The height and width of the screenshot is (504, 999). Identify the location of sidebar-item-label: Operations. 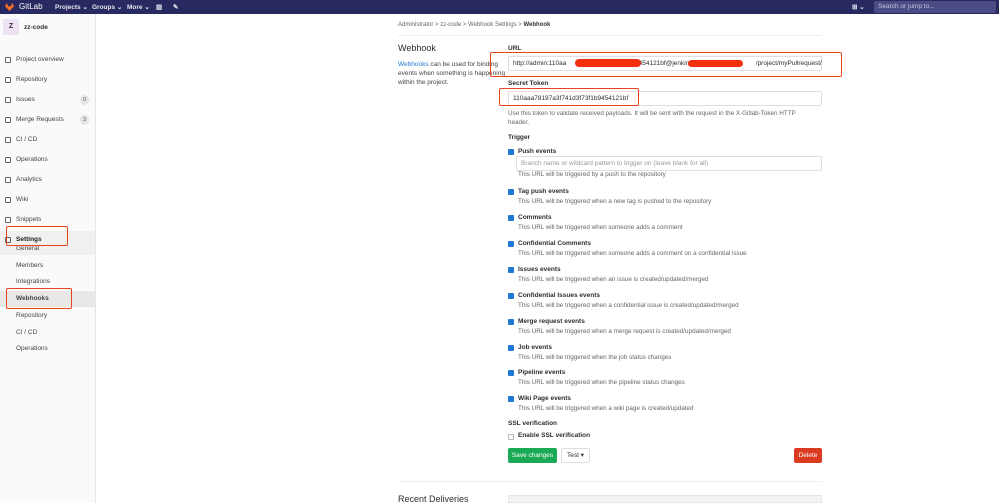
(32, 159).